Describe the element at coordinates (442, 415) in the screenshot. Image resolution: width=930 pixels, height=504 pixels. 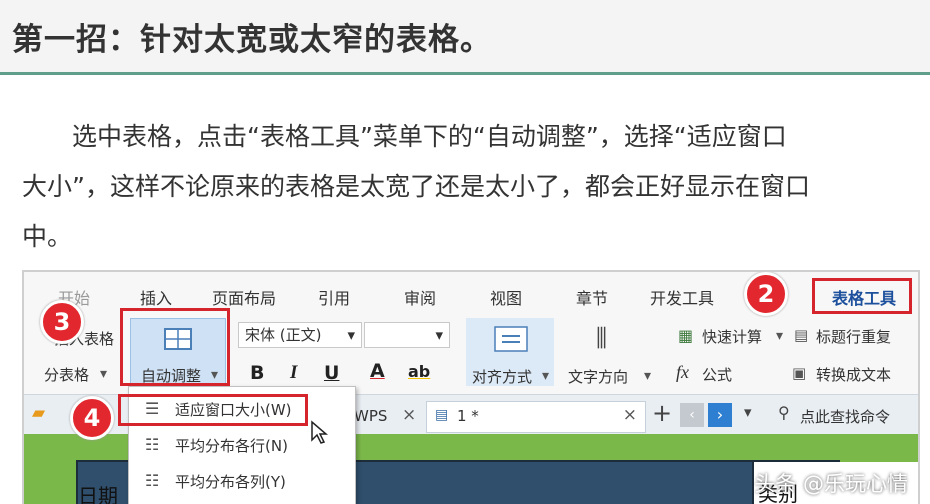
I see `document-icon: ▤` at that location.